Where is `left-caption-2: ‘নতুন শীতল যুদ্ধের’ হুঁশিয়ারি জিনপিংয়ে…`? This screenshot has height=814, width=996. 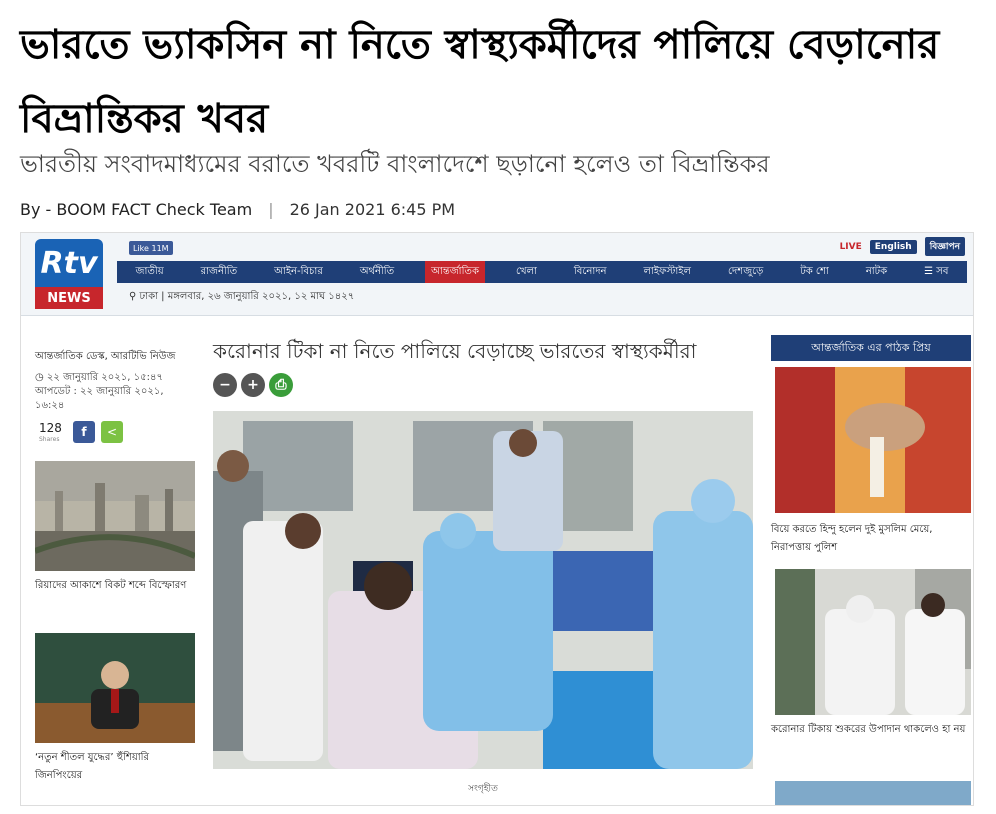 left-caption-2: ‘নতুন শীতল যুদ্ধের’ হুঁশিয়ারি জিনপিংয়ে… is located at coordinates (115, 767).